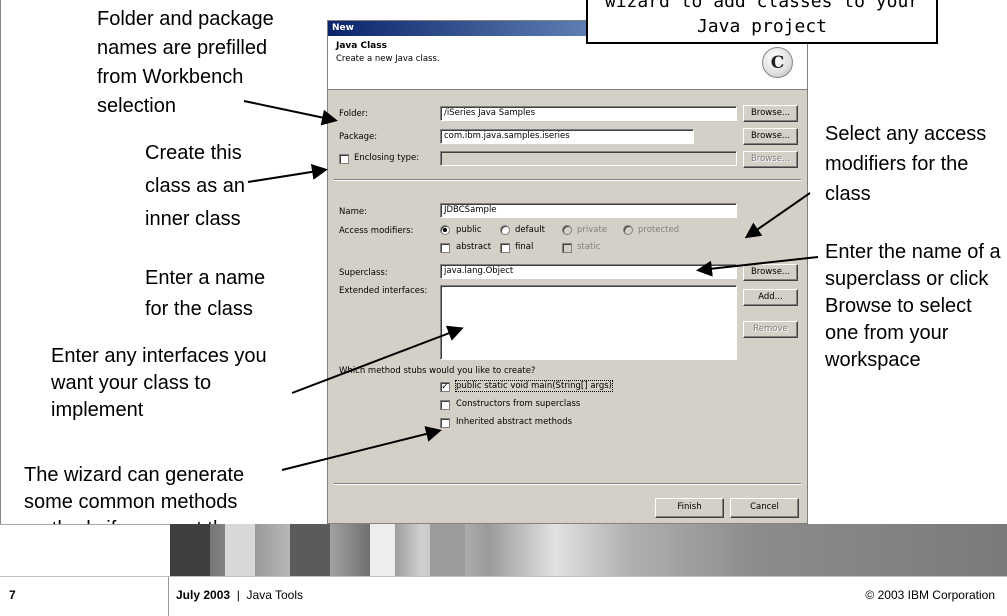 The image size is (1007, 616). Describe the element at coordinates (358, 137) in the screenshot. I see `package-label: Package:` at that location.